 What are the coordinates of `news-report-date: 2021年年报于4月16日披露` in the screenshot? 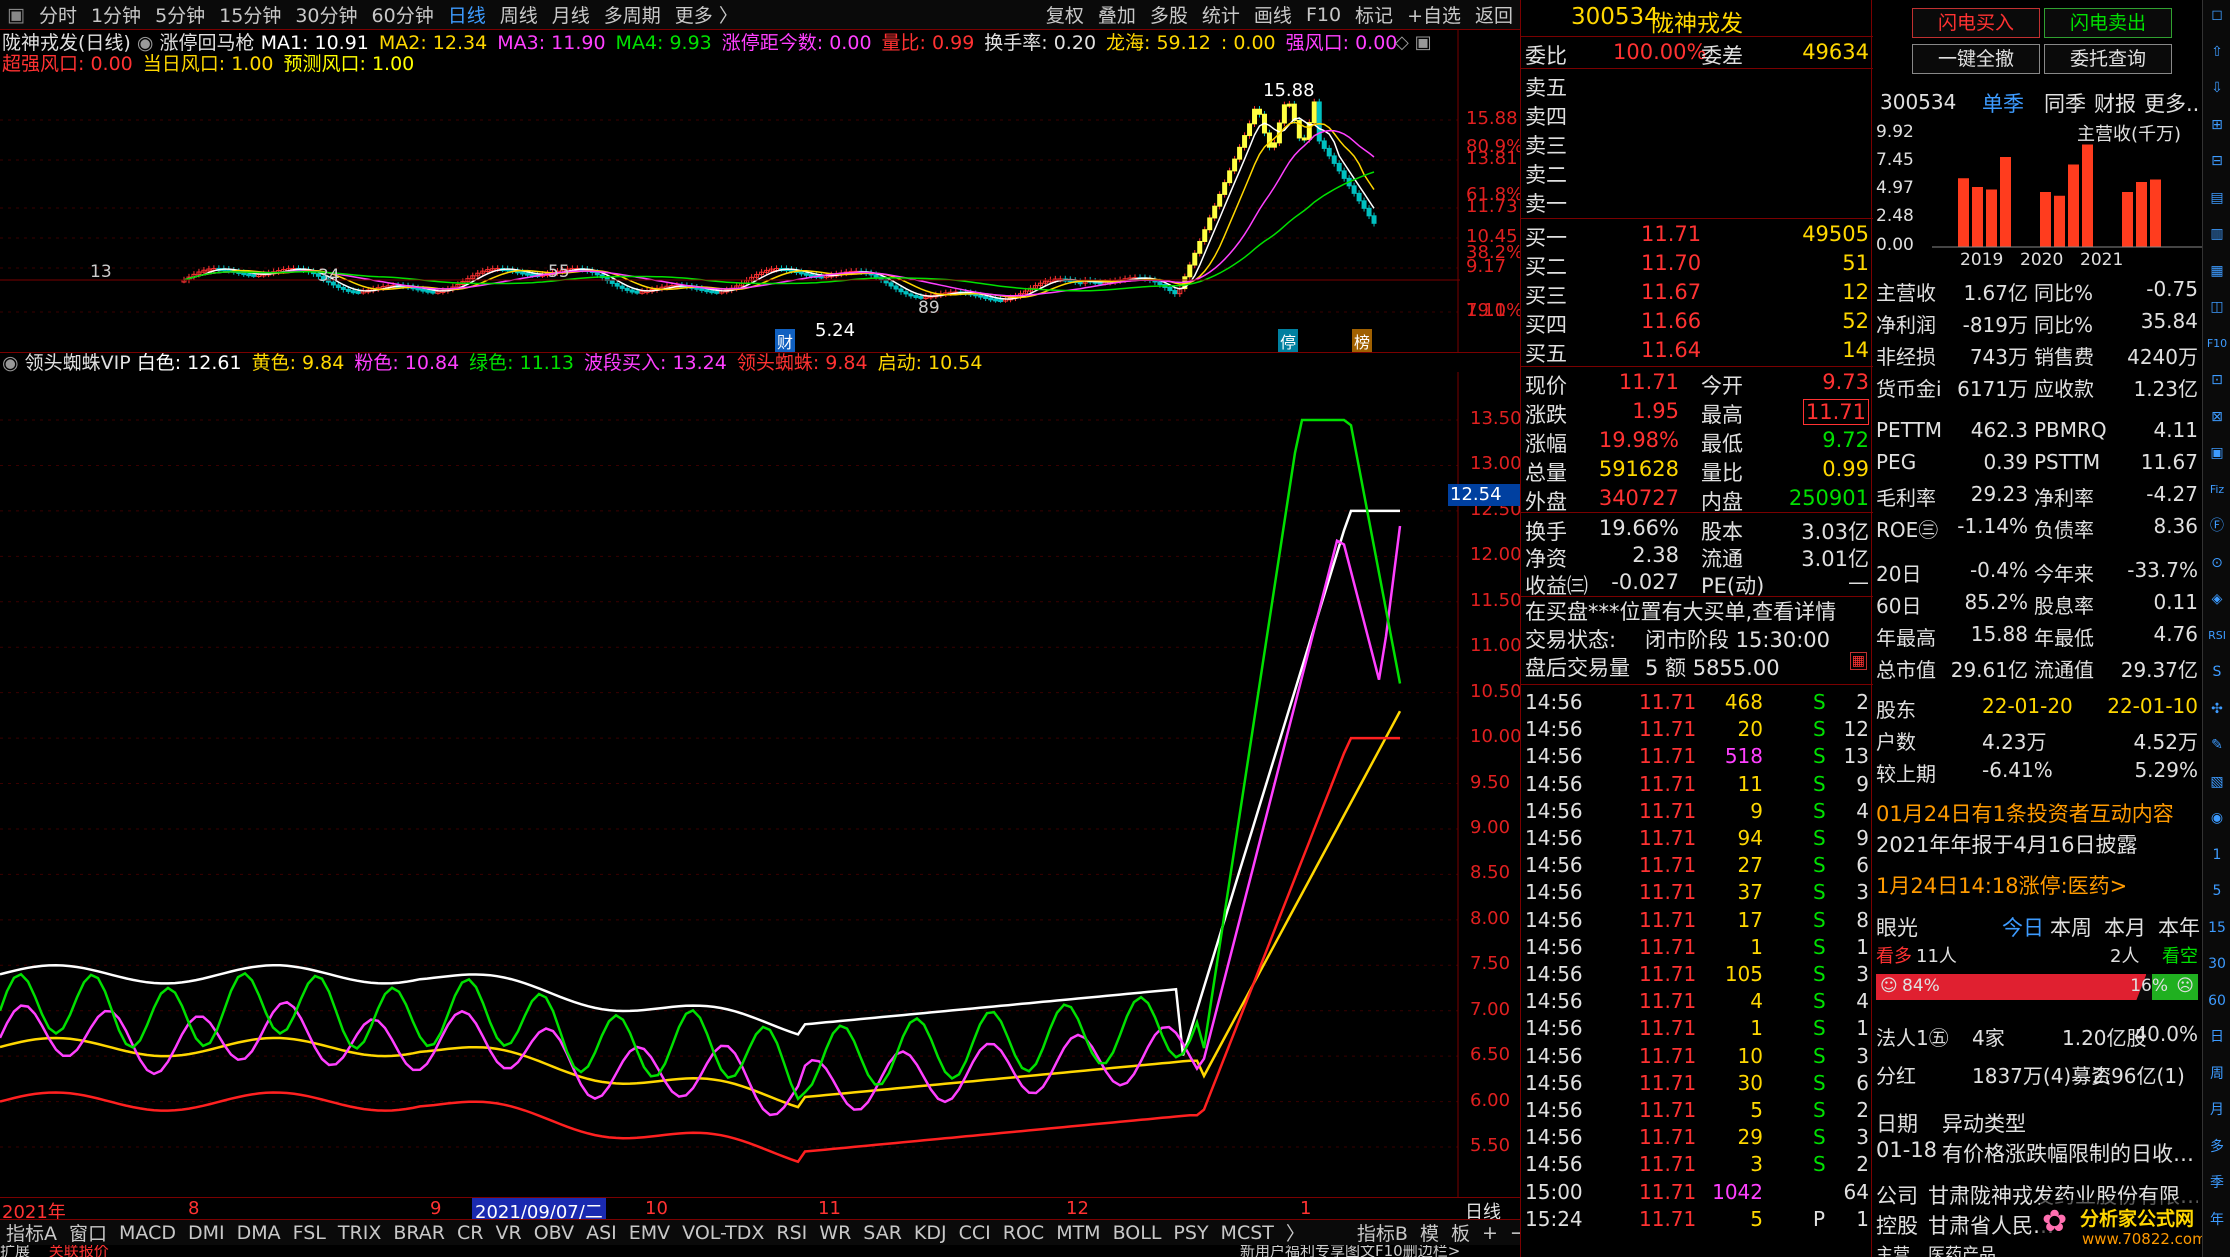 It's located at (2007, 844).